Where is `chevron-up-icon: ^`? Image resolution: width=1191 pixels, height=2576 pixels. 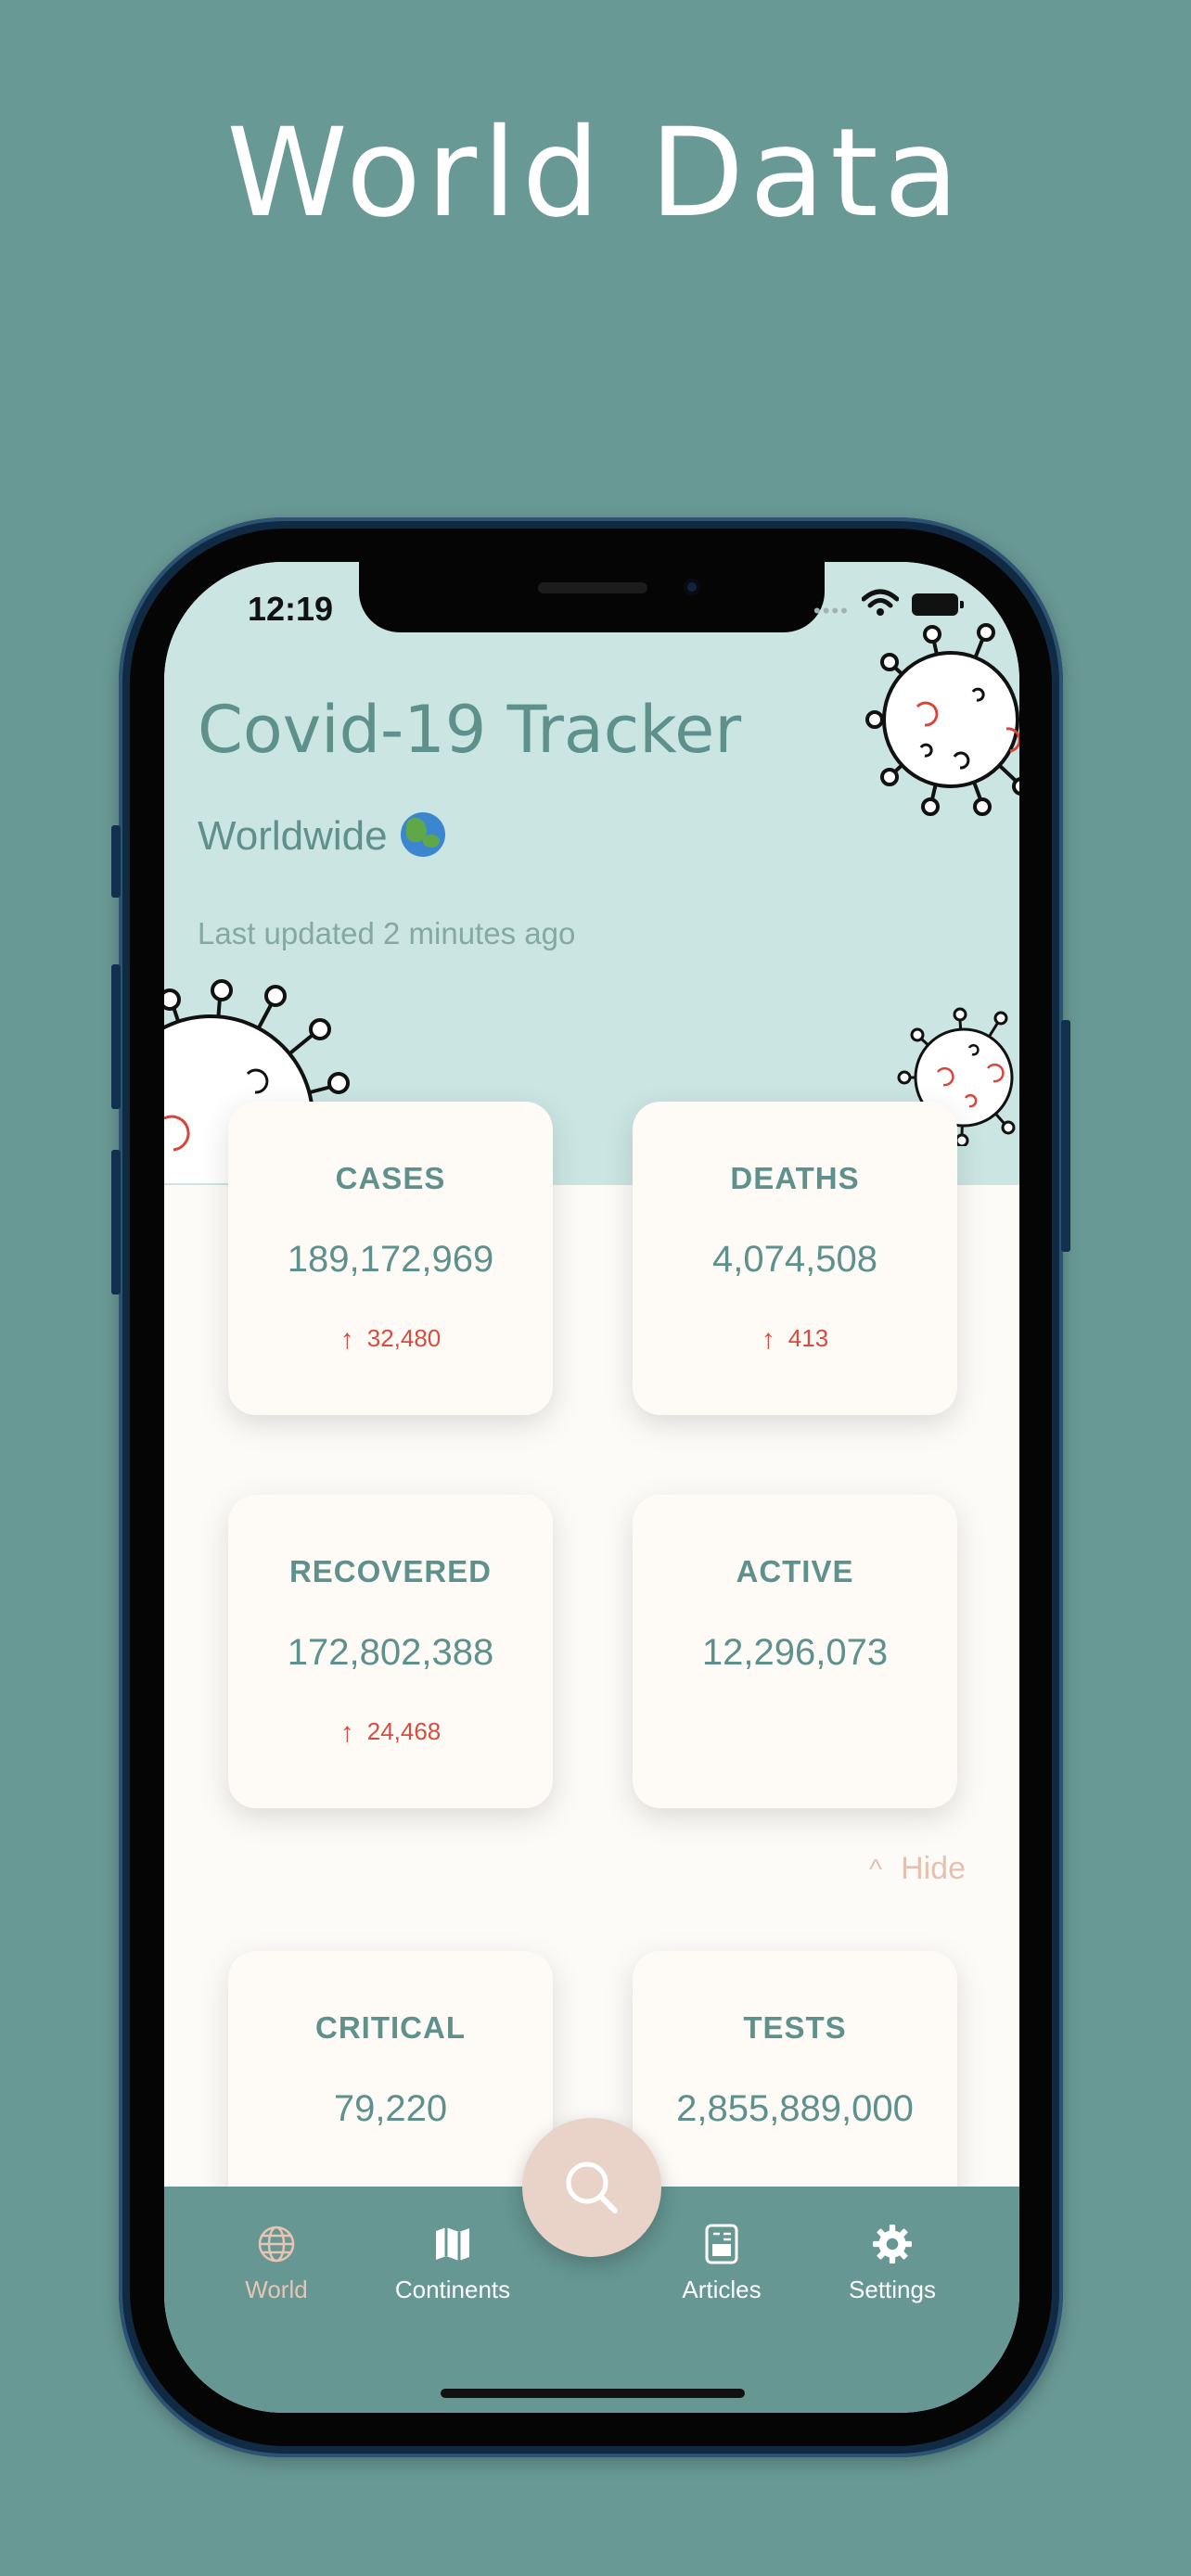
chevron-up-icon: ^ is located at coordinates (876, 1870).